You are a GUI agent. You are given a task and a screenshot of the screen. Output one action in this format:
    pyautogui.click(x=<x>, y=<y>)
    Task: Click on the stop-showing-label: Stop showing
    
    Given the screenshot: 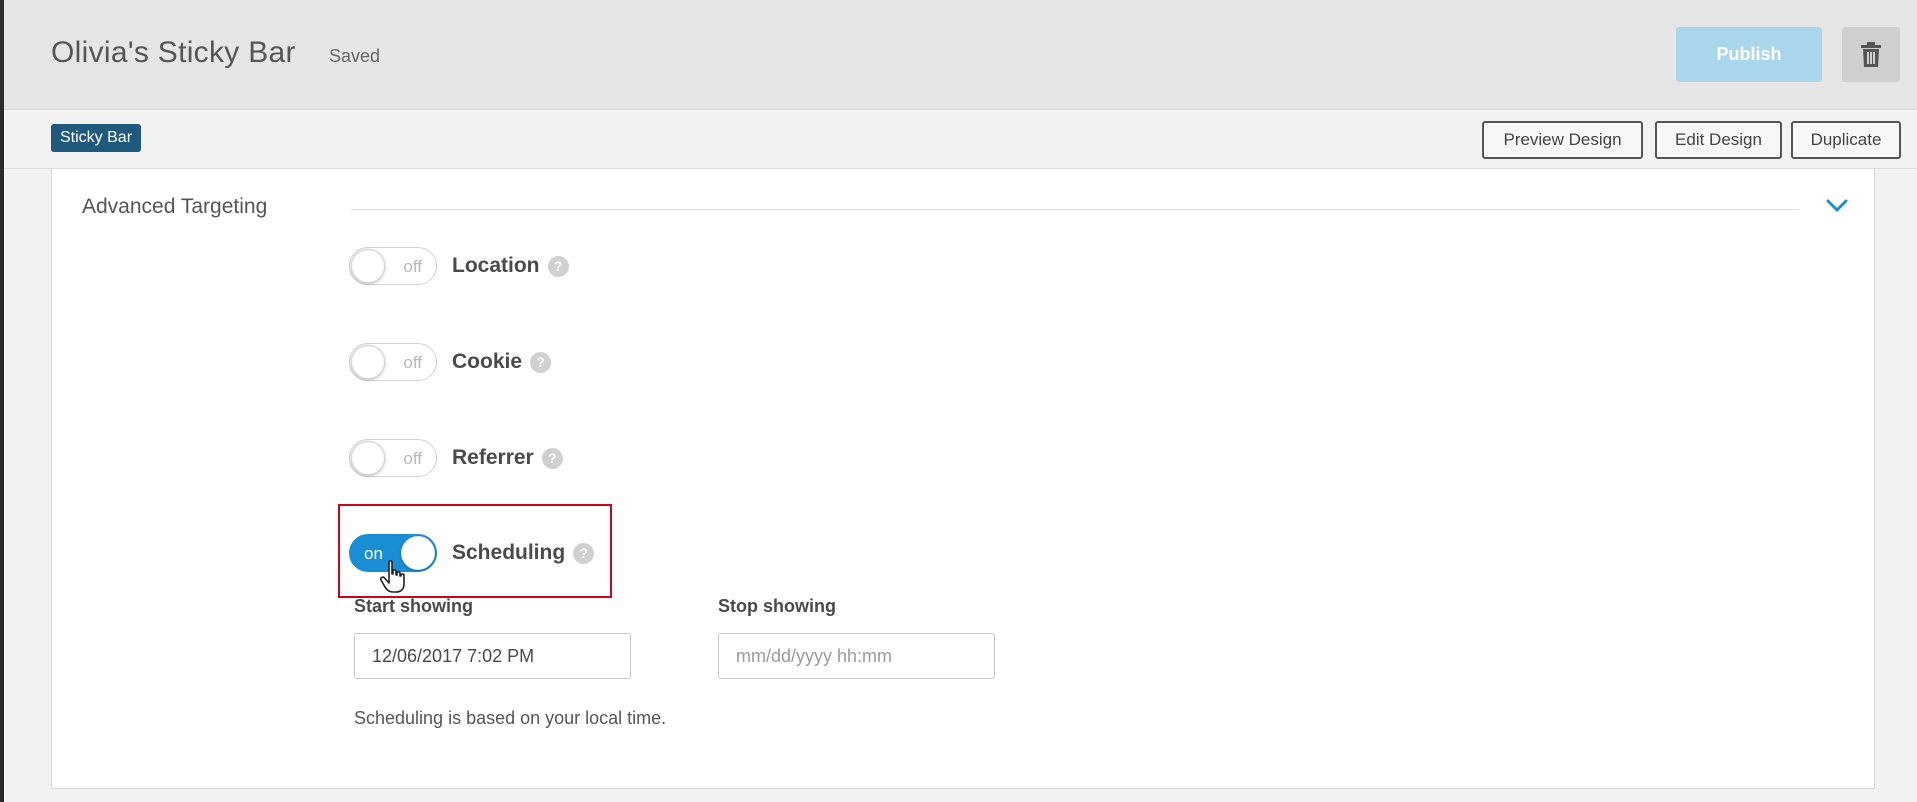 What is the action you would take?
    pyautogui.click(x=777, y=606)
    